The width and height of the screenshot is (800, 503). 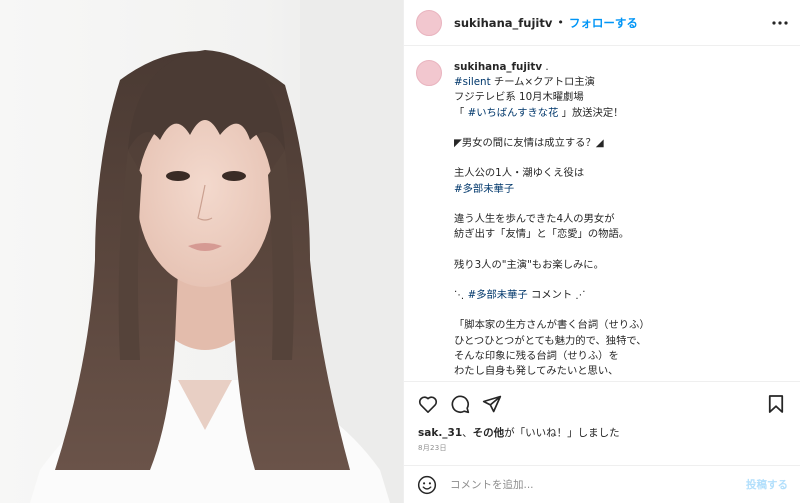 What do you see at coordinates (619, 379) in the screenshot?
I see `caption-line: 今回、参加させていただきたいと思いました」` at bounding box center [619, 379].